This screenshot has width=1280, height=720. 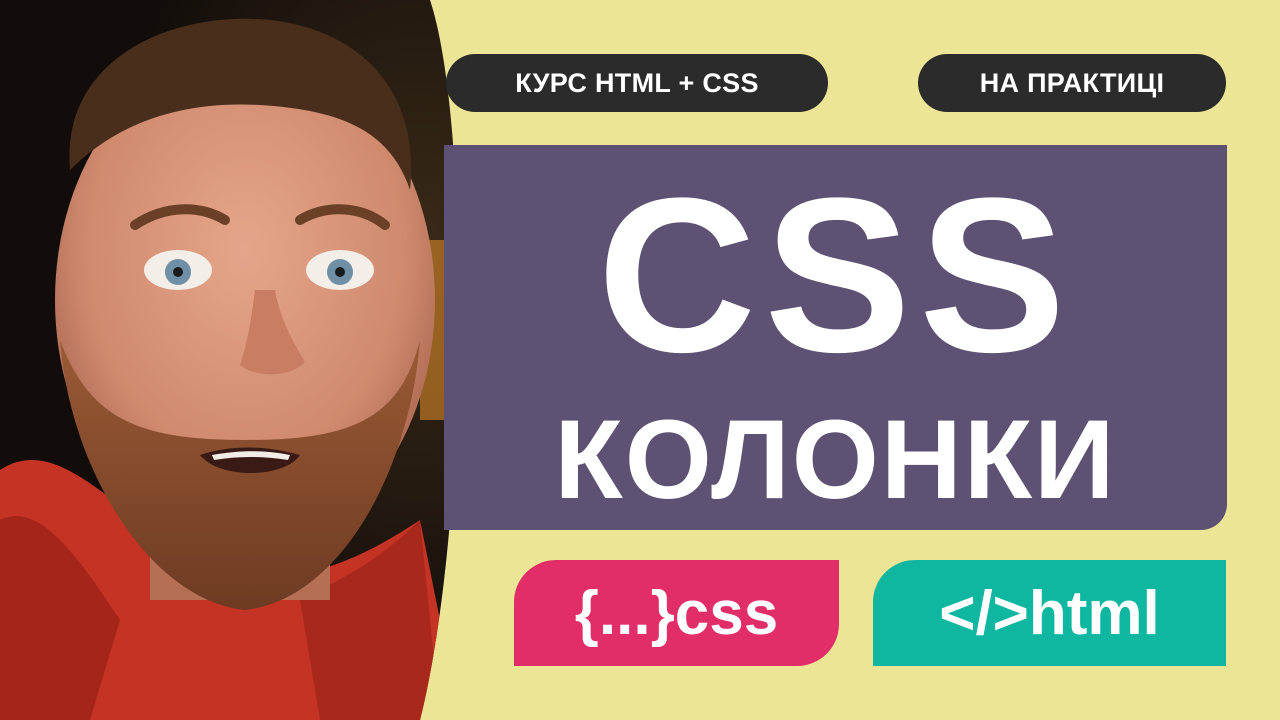 I want to click on css-tag: {...}css, so click(x=676, y=613).